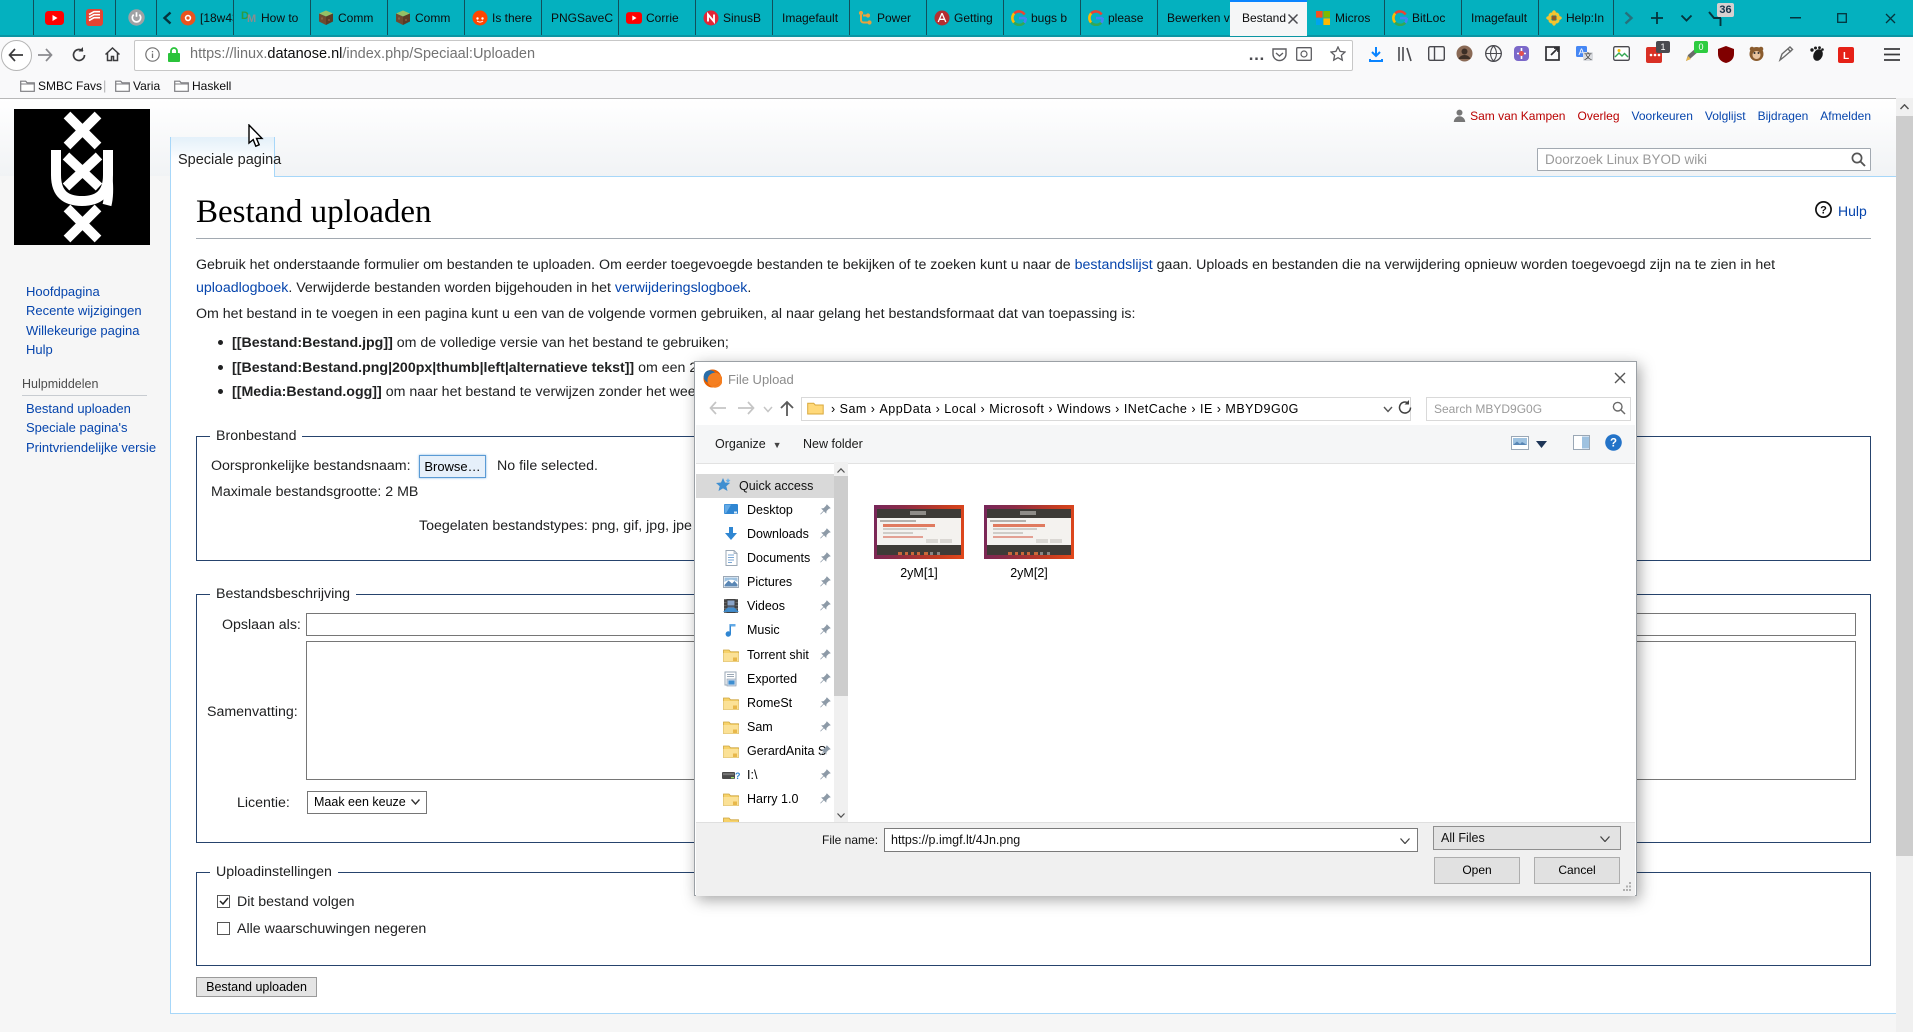 The width and height of the screenshot is (1913, 1032). I want to click on svg-text: L, so click(1846, 56).